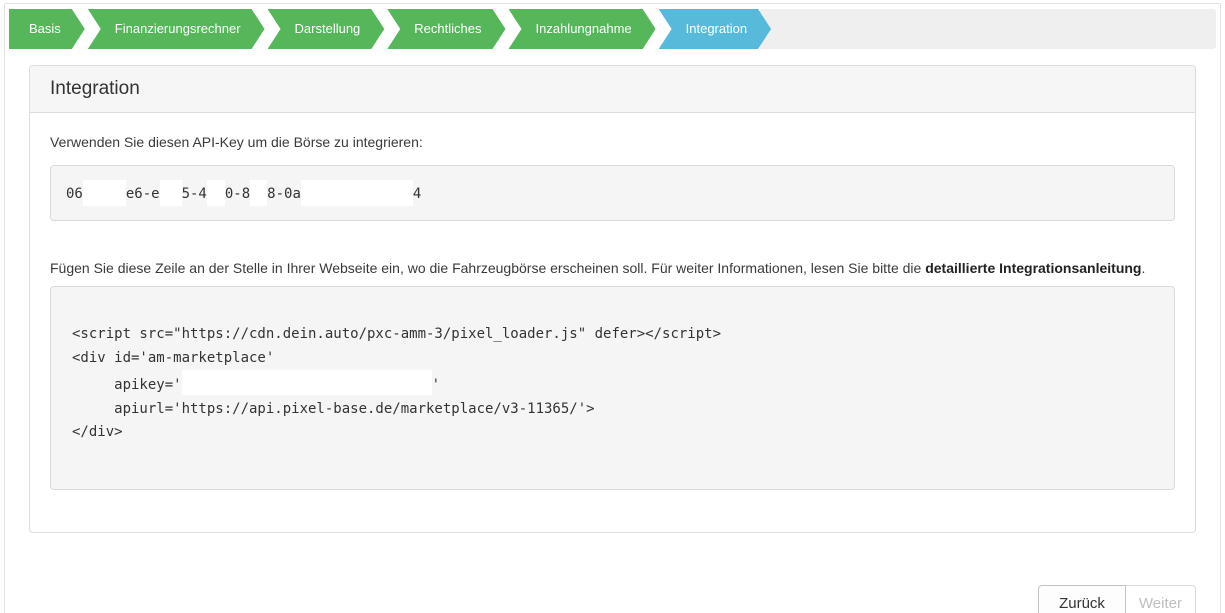 The image size is (1225, 613). What do you see at coordinates (1160, 598) in the screenshot?
I see `next-button-disabled: Weiter` at bounding box center [1160, 598].